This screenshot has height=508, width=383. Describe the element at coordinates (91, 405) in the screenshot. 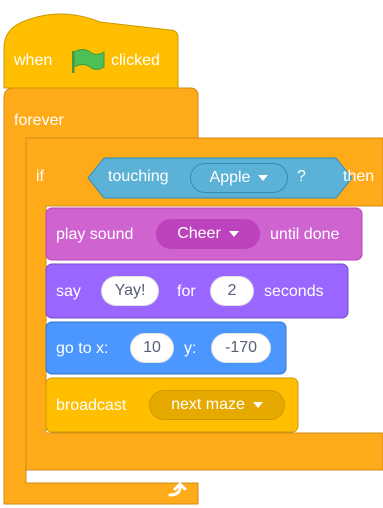

I see `broadcast-label: broadcast` at that location.